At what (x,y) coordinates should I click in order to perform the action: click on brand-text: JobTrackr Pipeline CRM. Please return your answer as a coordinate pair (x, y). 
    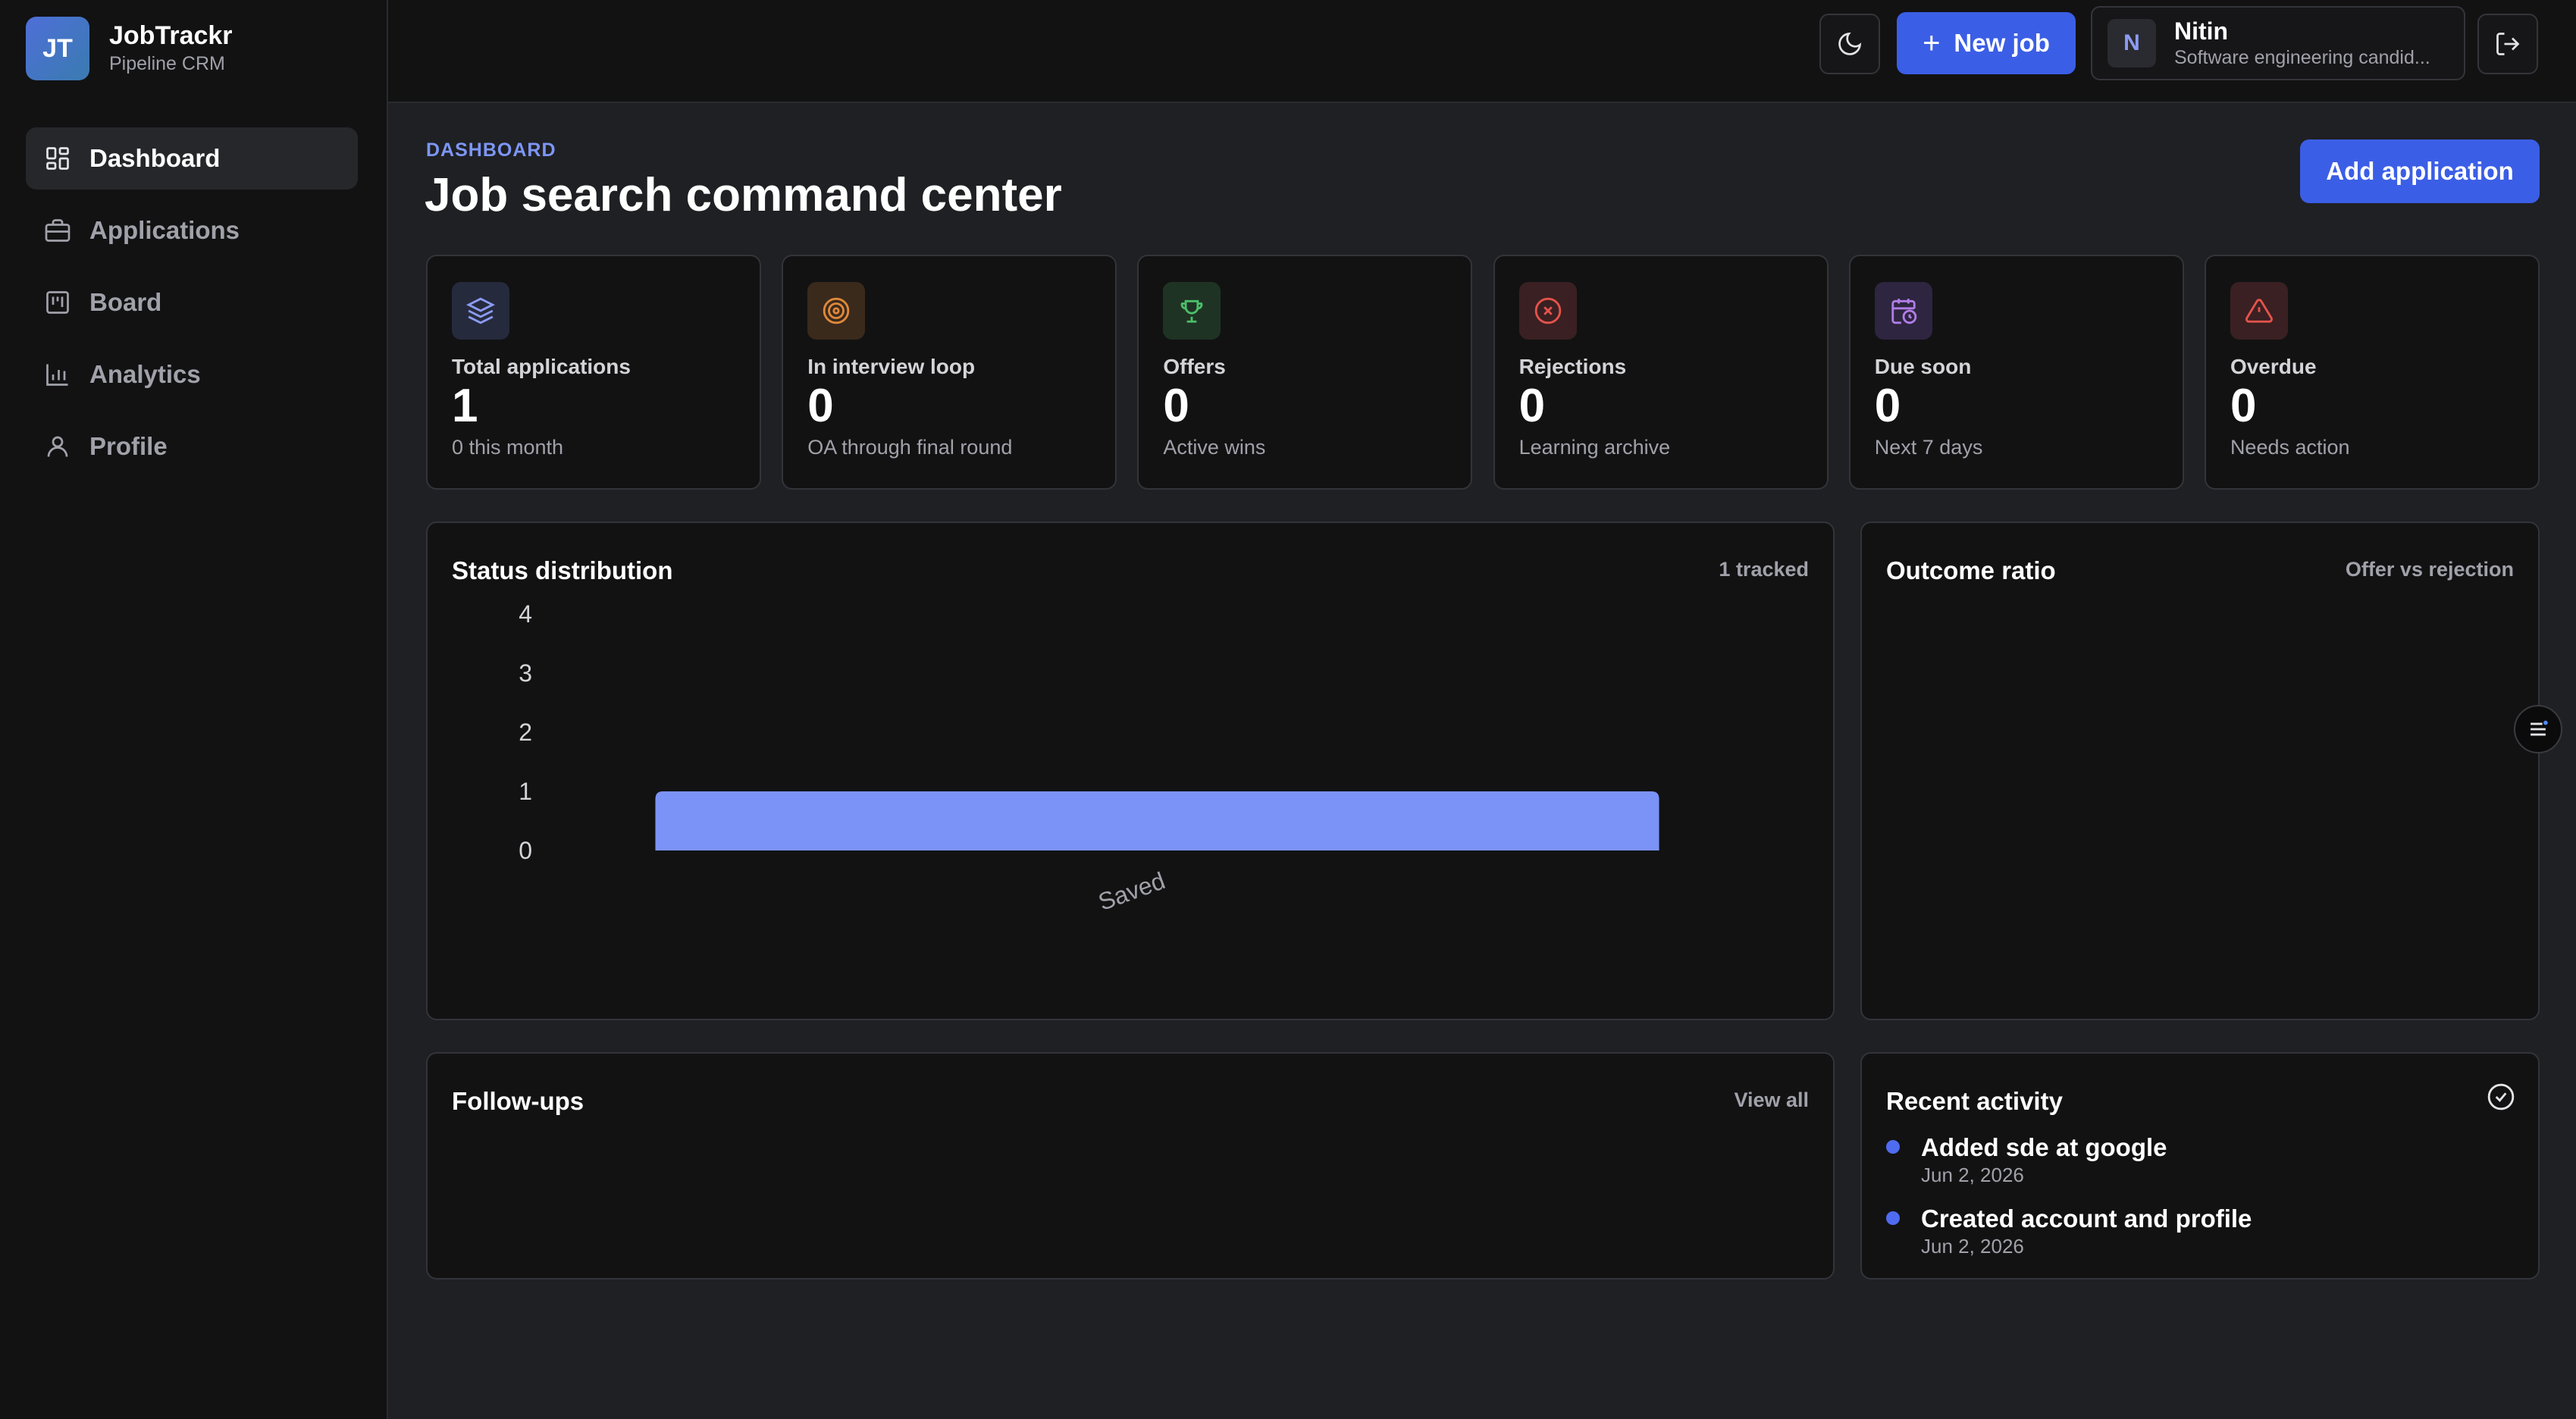
    Looking at the image, I should click on (171, 48).